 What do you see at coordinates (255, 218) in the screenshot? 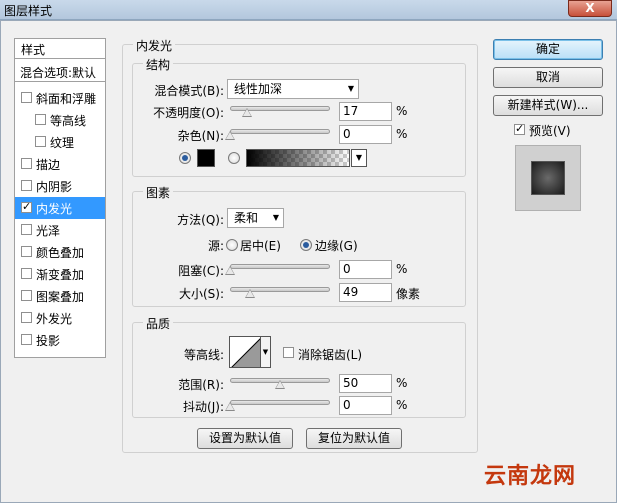
I see `method-select: 柔和 ▼` at bounding box center [255, 218].